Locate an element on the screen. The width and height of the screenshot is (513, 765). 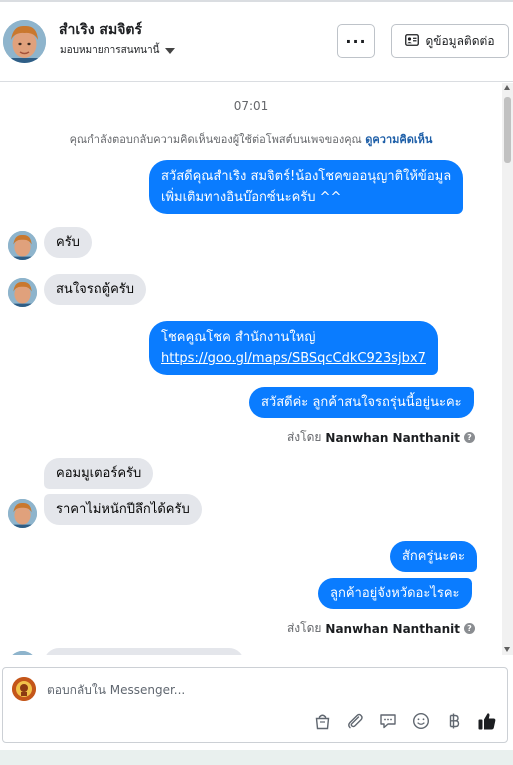
scroll-down-arrow-icon is located at coordinates (507, 649).